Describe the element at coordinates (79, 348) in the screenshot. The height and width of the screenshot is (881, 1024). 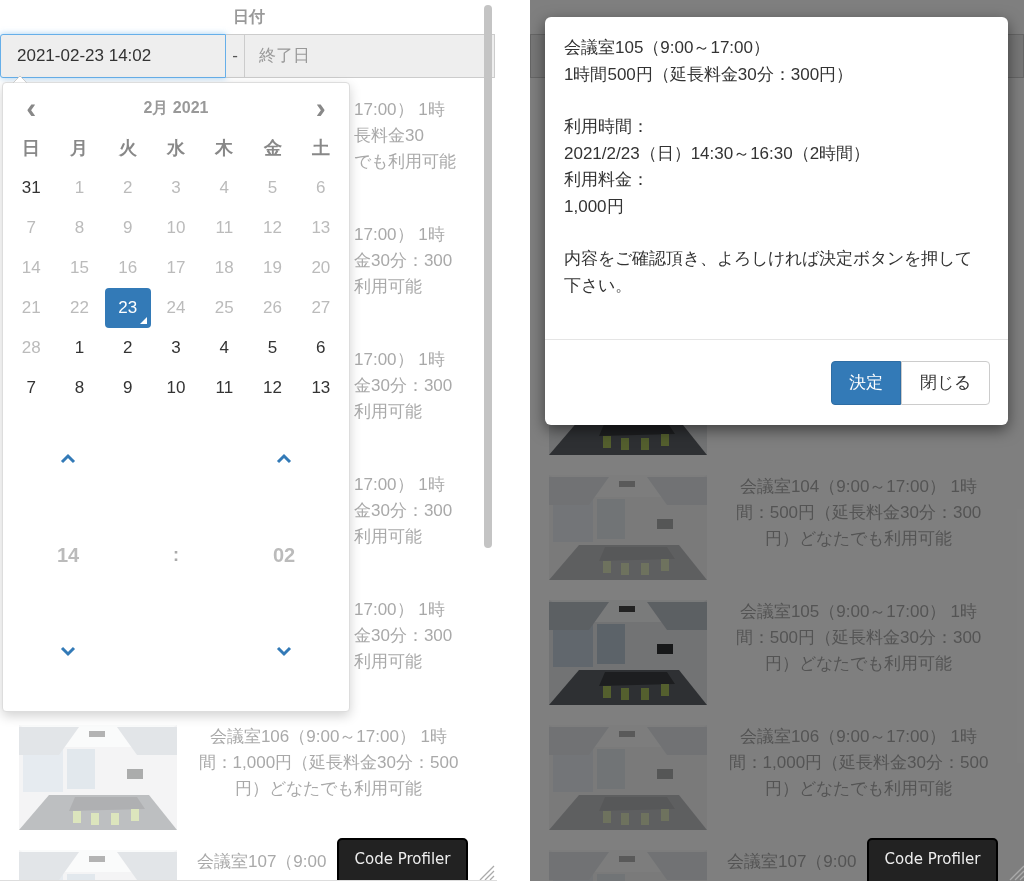
I see `calendar-day: 1` at that location.